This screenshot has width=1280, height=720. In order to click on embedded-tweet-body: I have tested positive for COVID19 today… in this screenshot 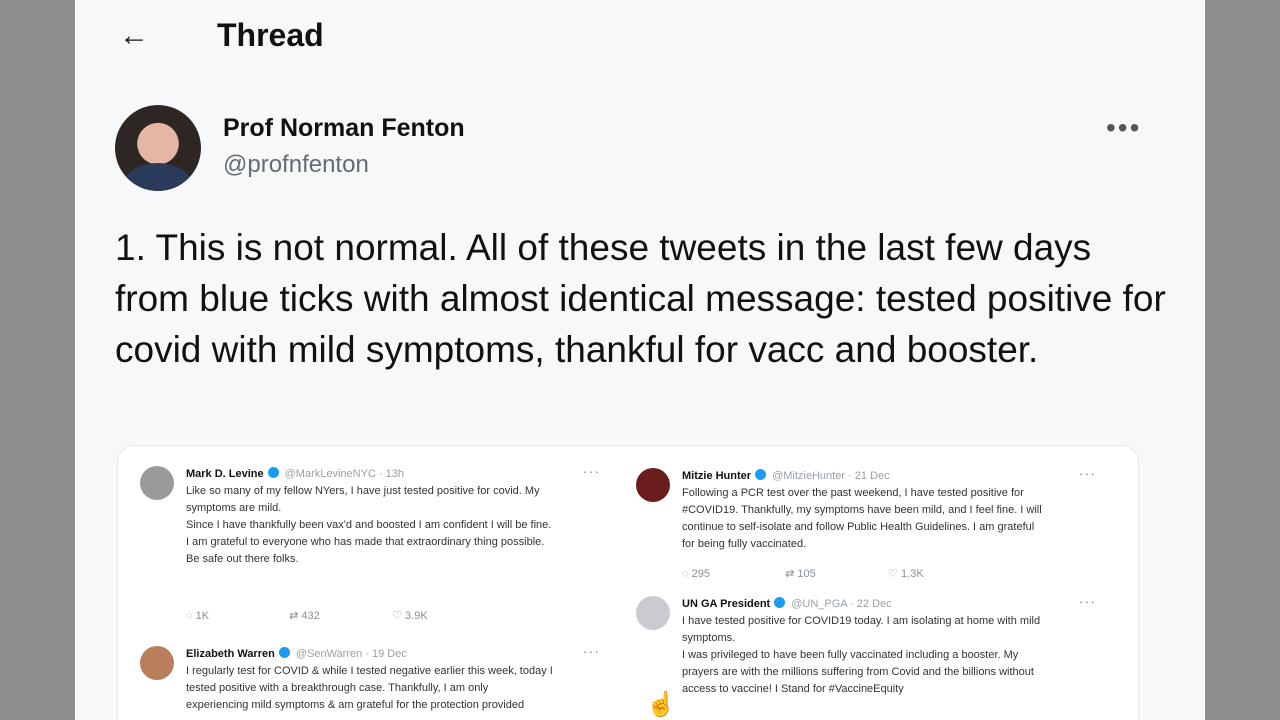, I will do `click(892, 655)`.